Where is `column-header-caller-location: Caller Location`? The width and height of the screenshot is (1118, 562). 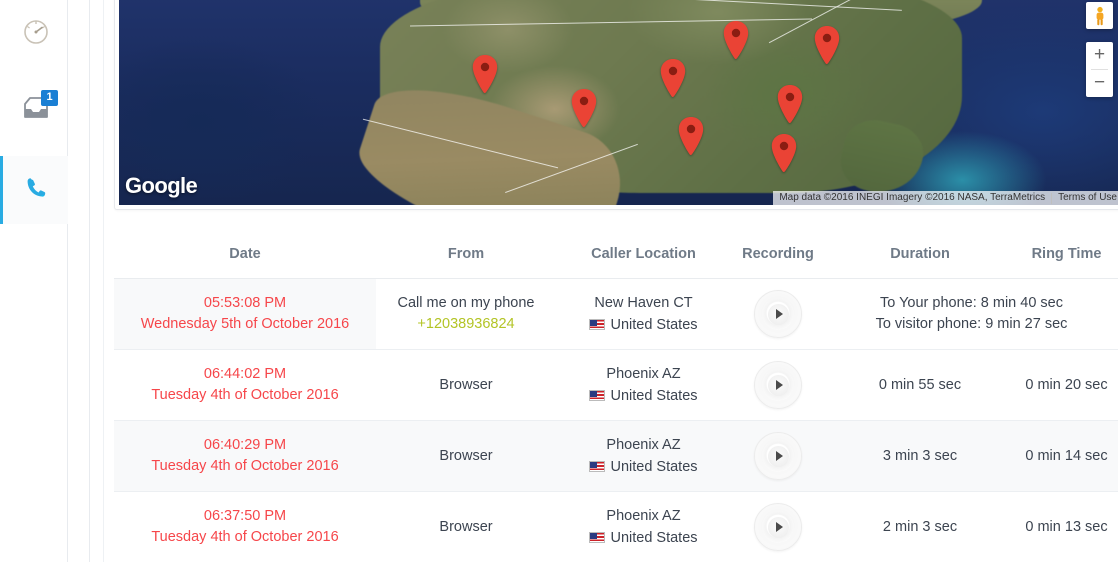
column-header-caller-location: Caller Location is located at coordinates (643, 259).